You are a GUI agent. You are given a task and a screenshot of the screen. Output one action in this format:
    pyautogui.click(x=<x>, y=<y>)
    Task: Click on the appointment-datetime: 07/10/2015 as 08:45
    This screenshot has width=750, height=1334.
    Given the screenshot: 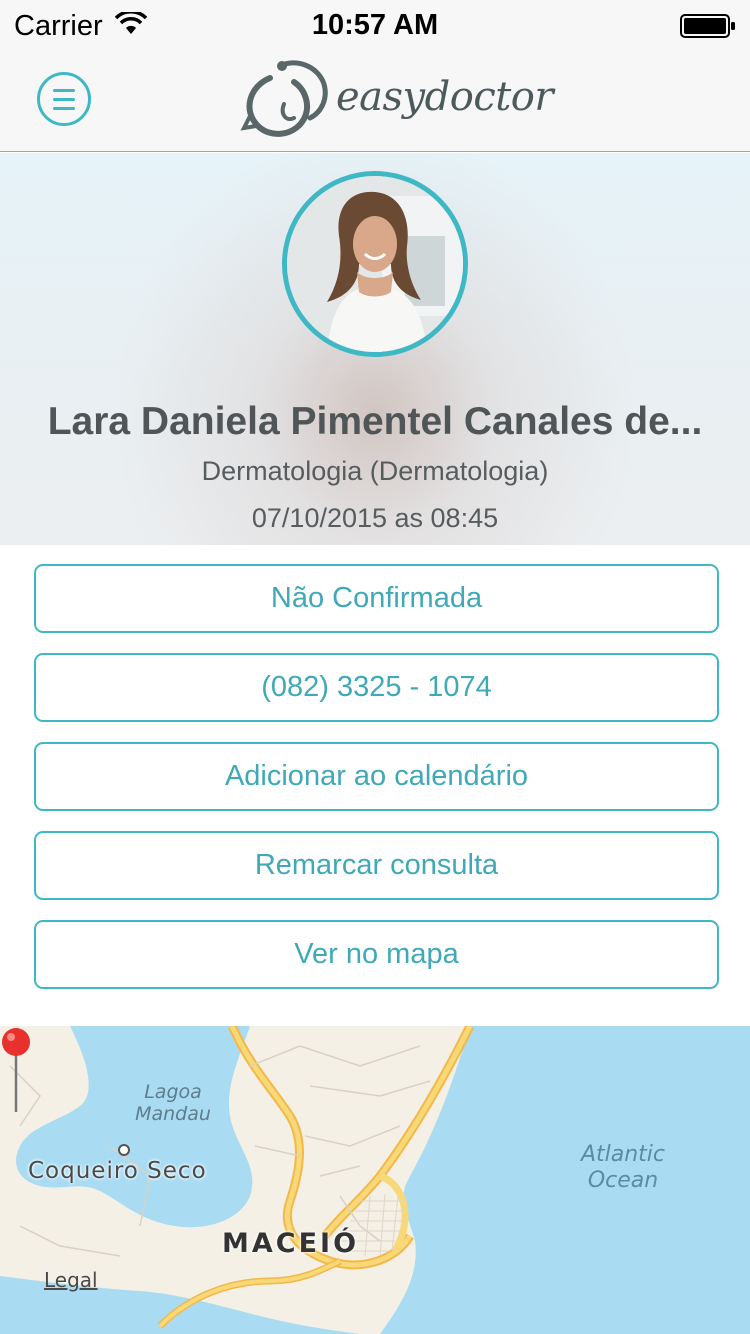 What is the action you would take?
    pyautogui.click(x=375, y=518)
    